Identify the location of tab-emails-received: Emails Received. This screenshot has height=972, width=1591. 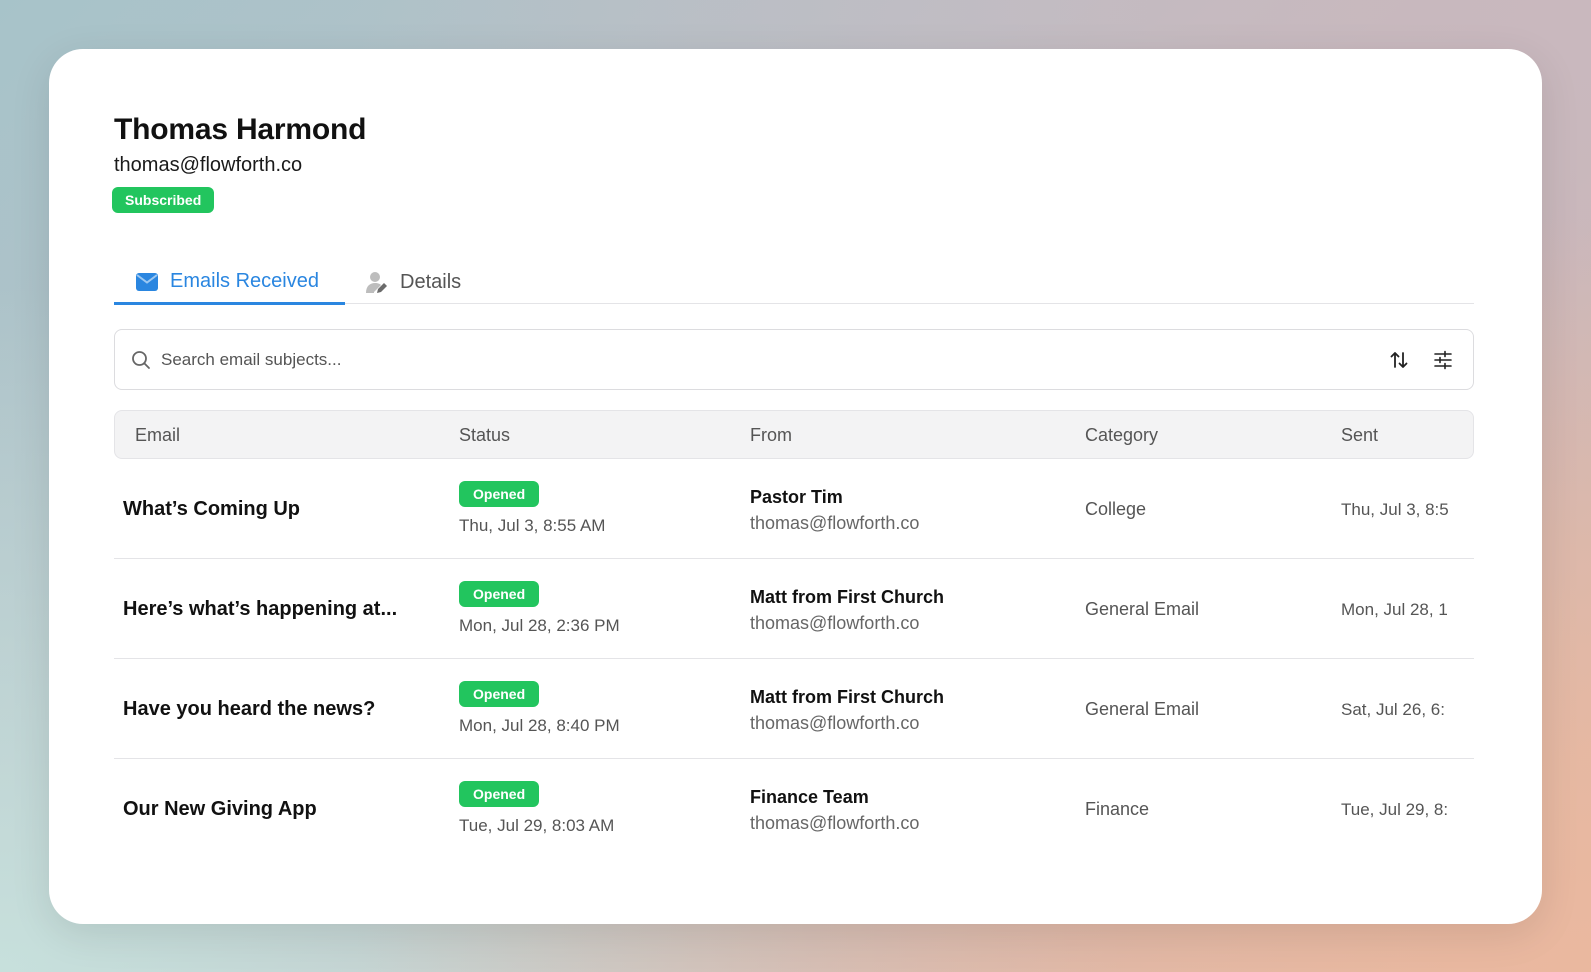
(229, 283).